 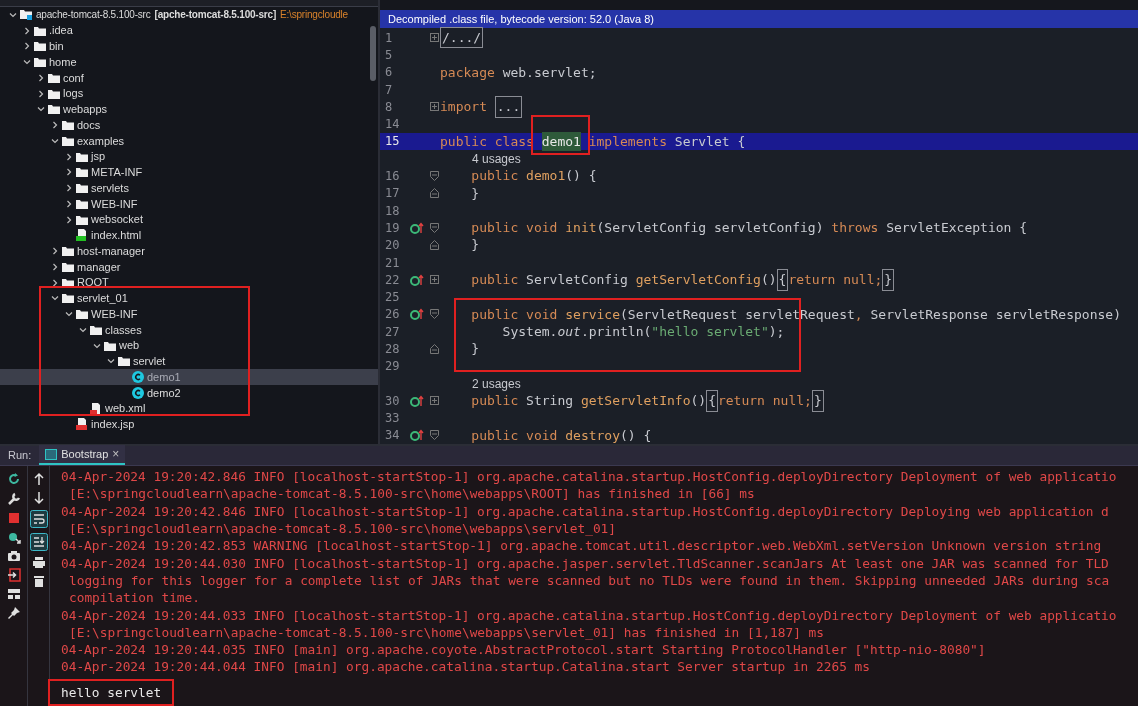 What do you see at coordinates (189, 251) in the screenshot?
I see `tree-item: host-manager` at bounding box center [189, 251].